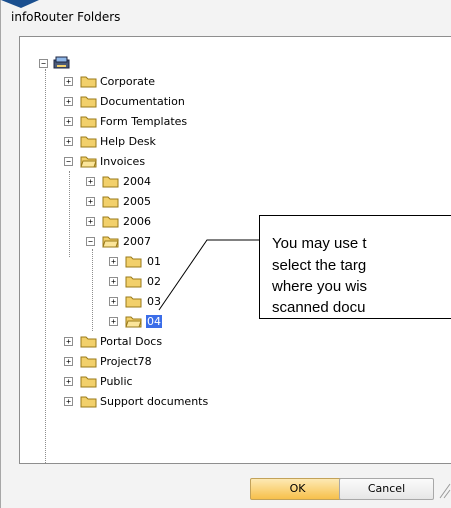  What do you see at coordinates (154, 261) in the screenshot?
I see `tree-item-label: 01` at bounding box center [154, 261].